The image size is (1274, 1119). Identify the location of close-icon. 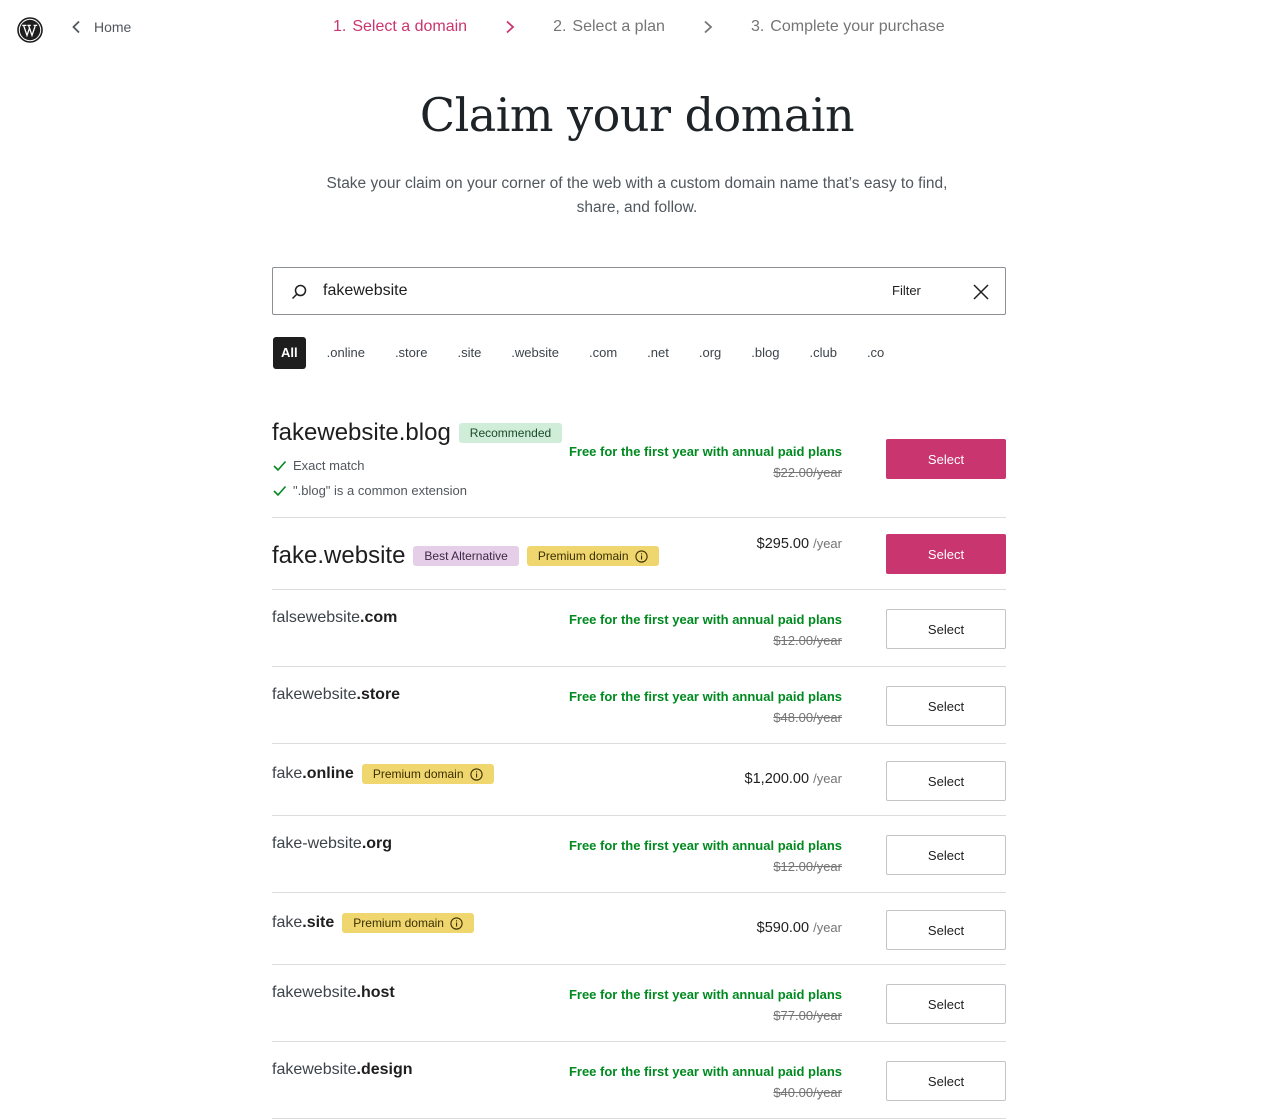
(981, 292).